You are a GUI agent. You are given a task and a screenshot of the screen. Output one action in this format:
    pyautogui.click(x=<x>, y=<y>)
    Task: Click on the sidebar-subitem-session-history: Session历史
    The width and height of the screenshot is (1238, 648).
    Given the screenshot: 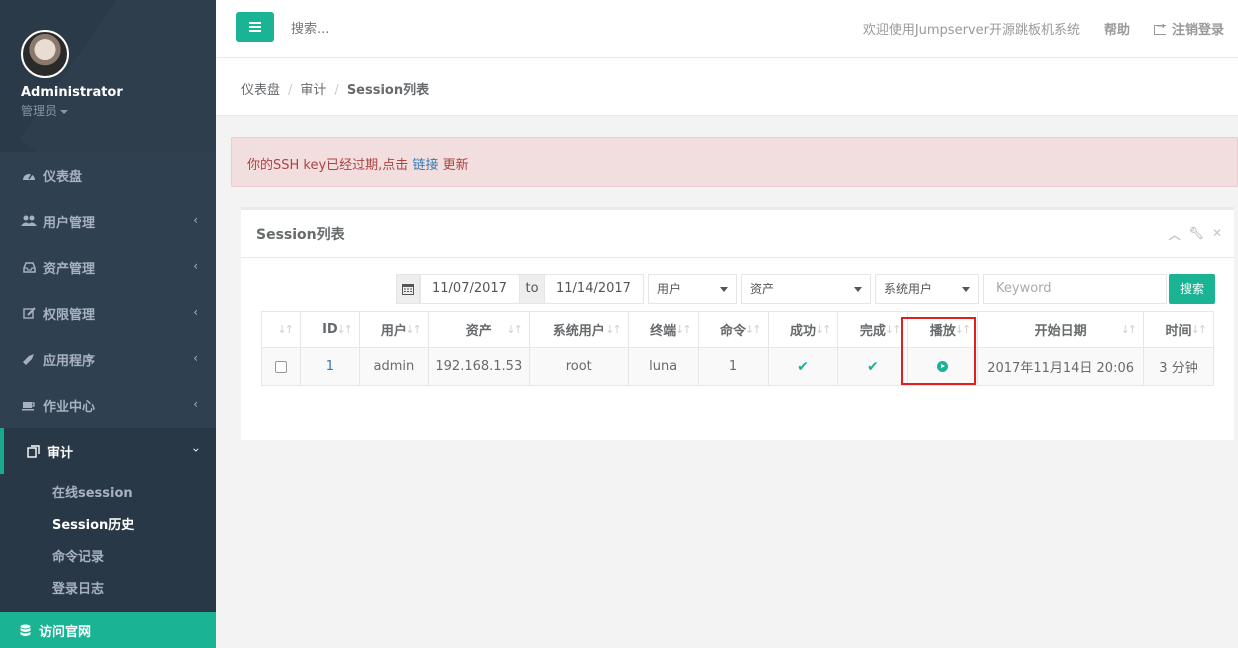 What is the action you would take?
    pyautogui.click(x=108, y=526)
    